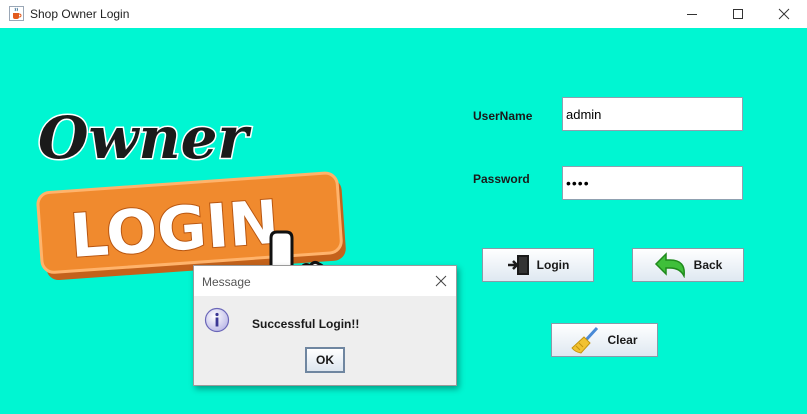  I want to click on login-button-label: Login, so click(553, 265).